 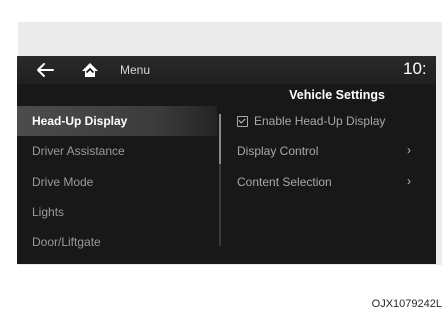 What do you see at coordinates (226, 95) in the screenshot?
I see `page-header: Vehicle Settings` at bounding box center [226, 95].